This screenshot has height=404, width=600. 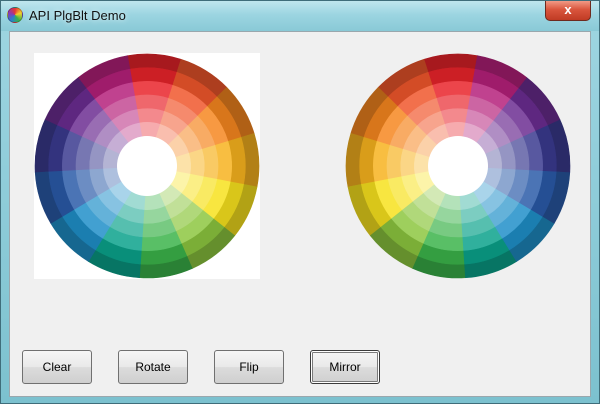 I want to click on rotate-button: Rotate, so click(x=153, y=367).